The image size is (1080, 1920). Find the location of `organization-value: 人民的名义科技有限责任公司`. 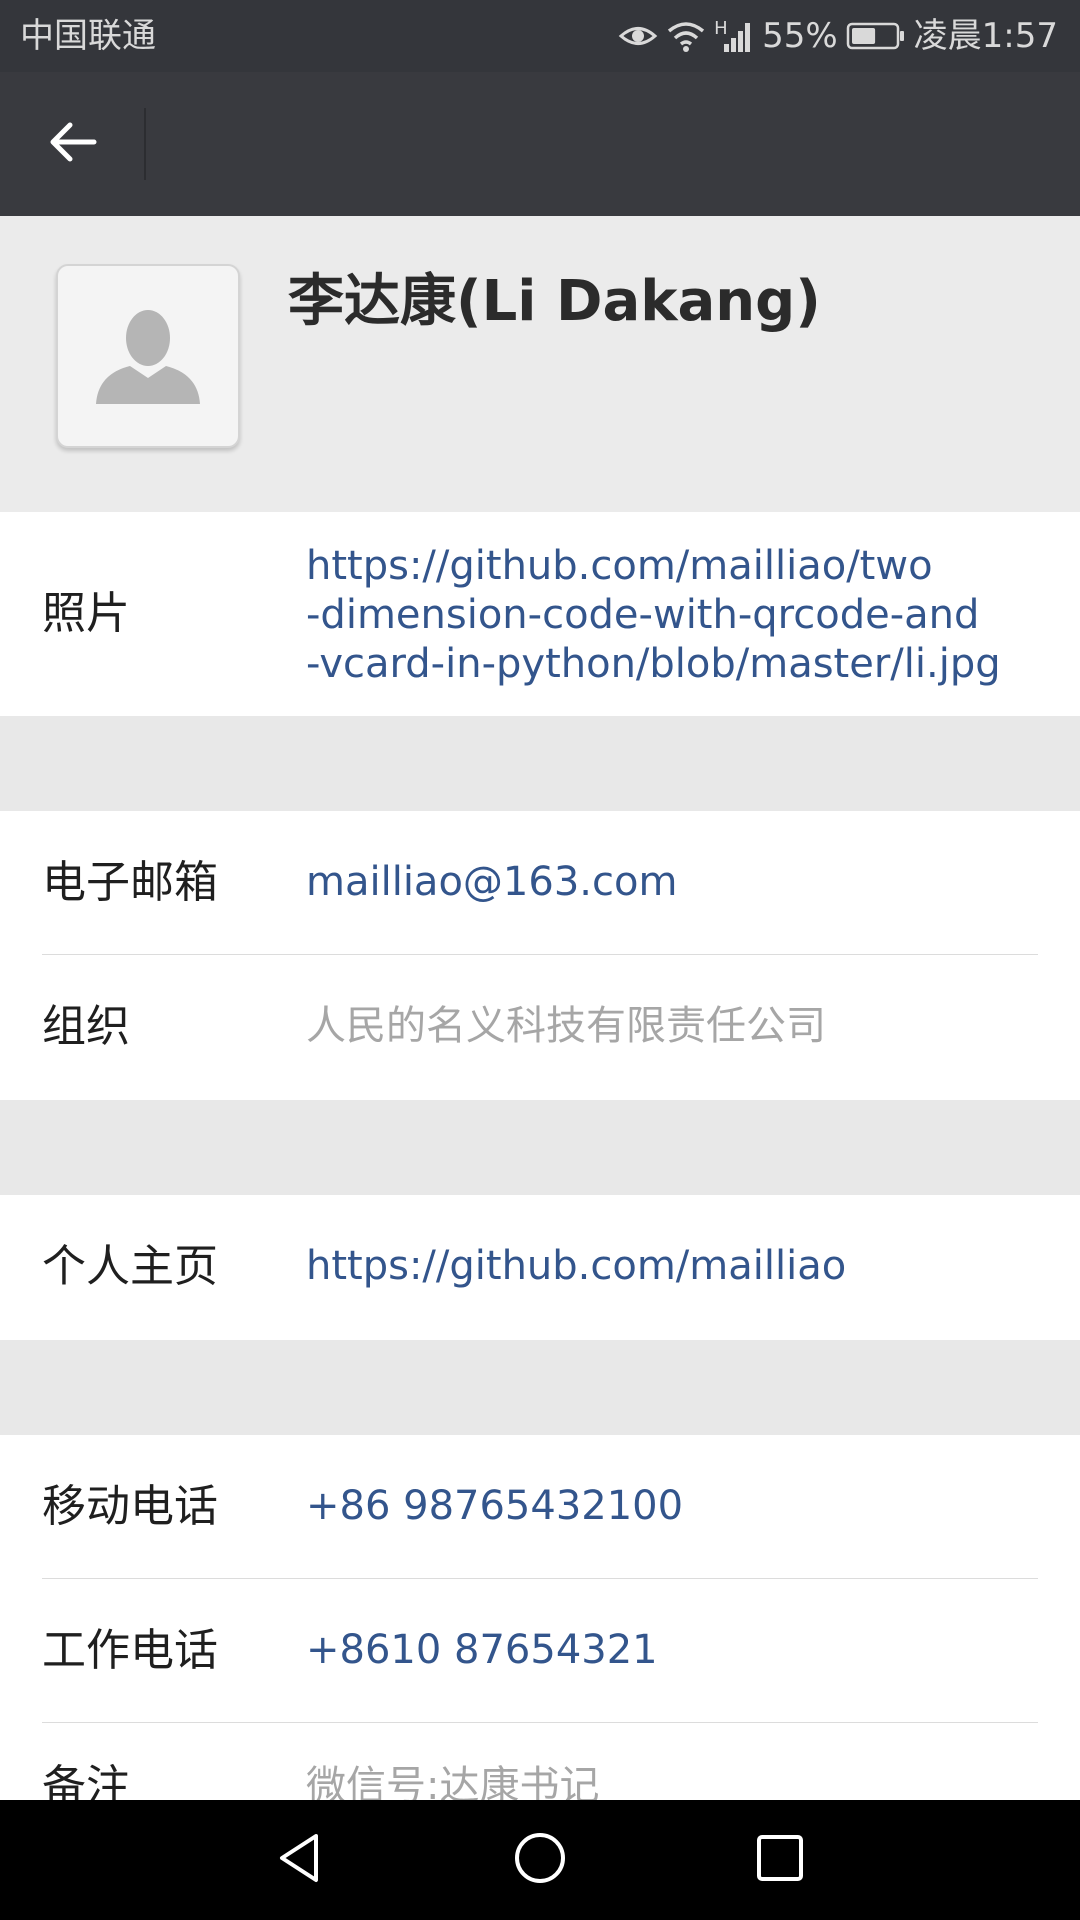

organization-value: 人民的名义科技有限责任公司 is located at coordinates (566, 1026).